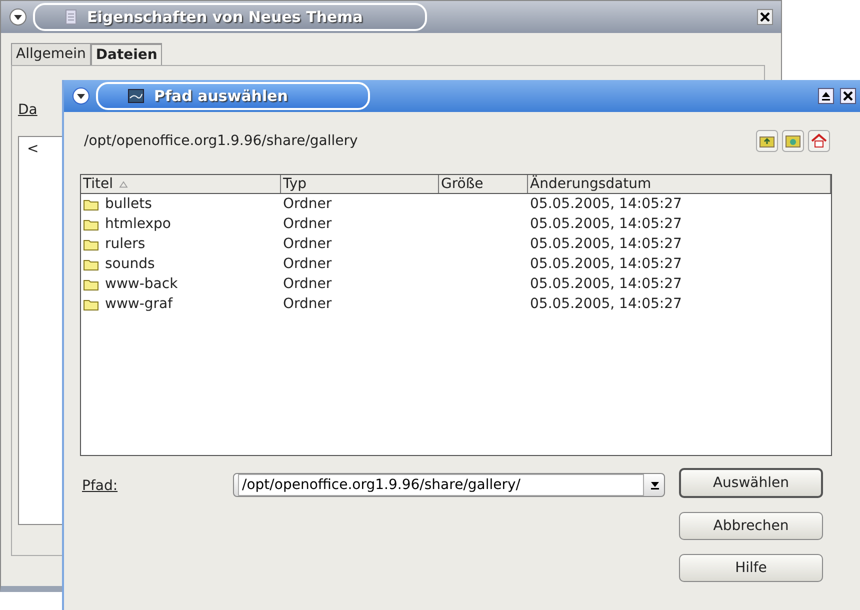 The width and height of the screenshot is (860, 610). I want to click on file-name-cell: rulers, so click(181, 244).